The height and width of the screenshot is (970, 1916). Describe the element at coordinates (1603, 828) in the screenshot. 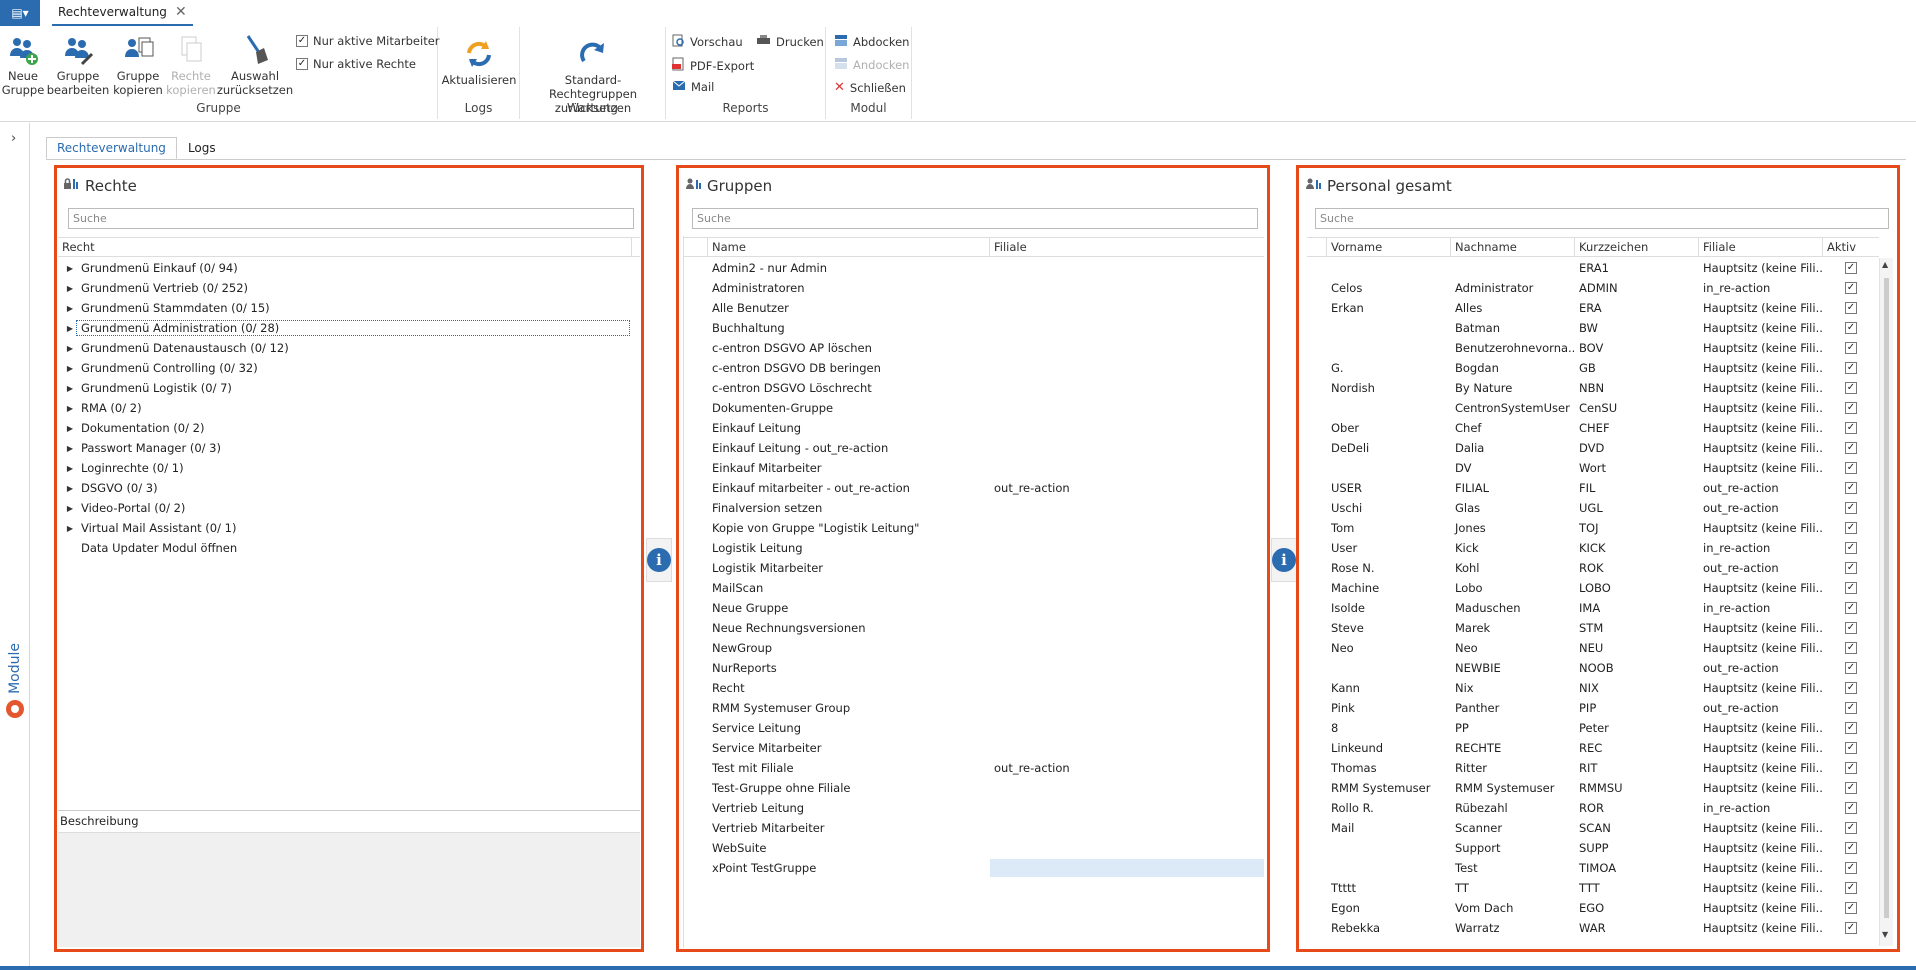

I see `table-row: Mail Scanner SCAN Hauptsitz (keine Fili... ✓` at that location.